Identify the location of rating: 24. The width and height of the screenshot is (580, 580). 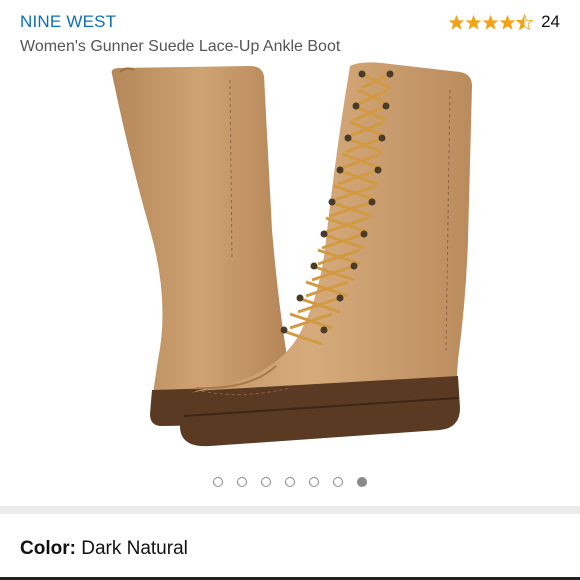
(504, 22).